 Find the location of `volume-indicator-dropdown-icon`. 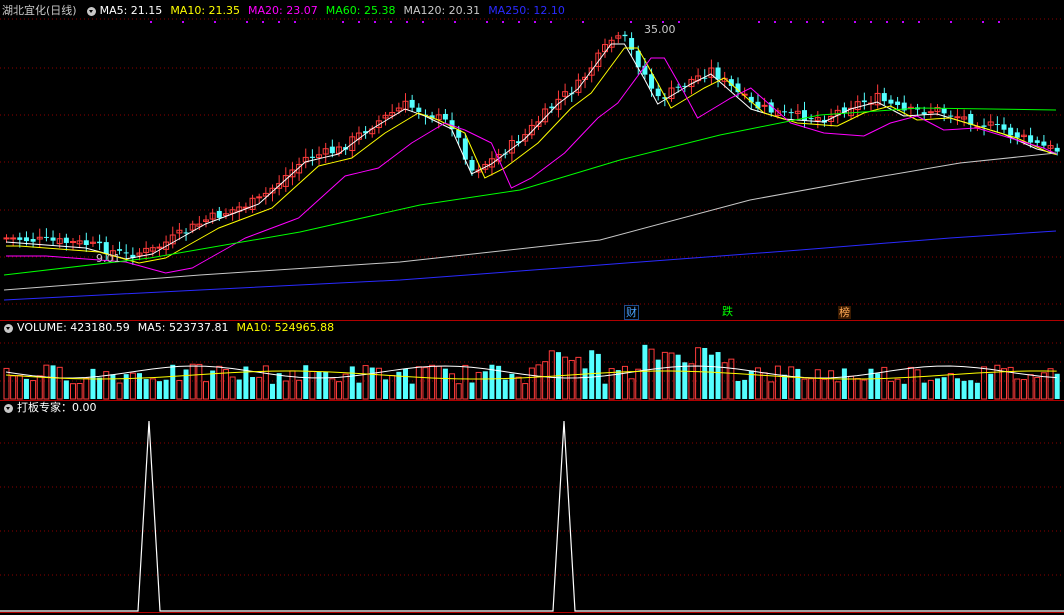

volume-indicator-dropdown-icon is located at coordinates (8, 328).